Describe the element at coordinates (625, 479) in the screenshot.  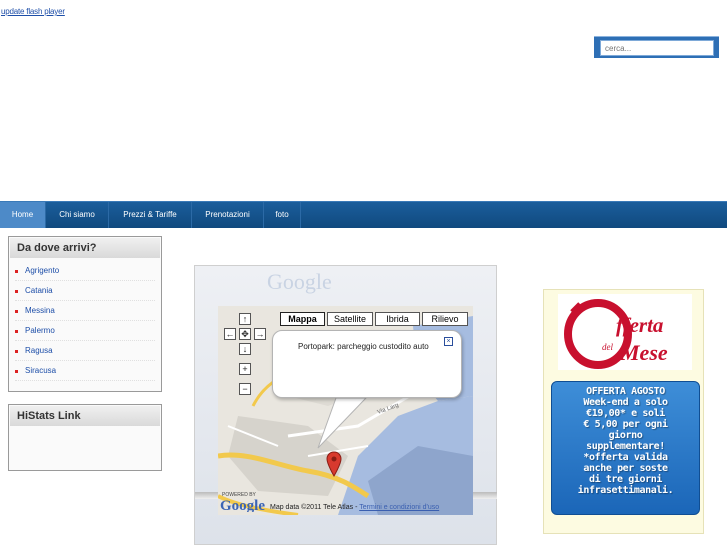
I see `offer-line: di tre giorni` at that location.